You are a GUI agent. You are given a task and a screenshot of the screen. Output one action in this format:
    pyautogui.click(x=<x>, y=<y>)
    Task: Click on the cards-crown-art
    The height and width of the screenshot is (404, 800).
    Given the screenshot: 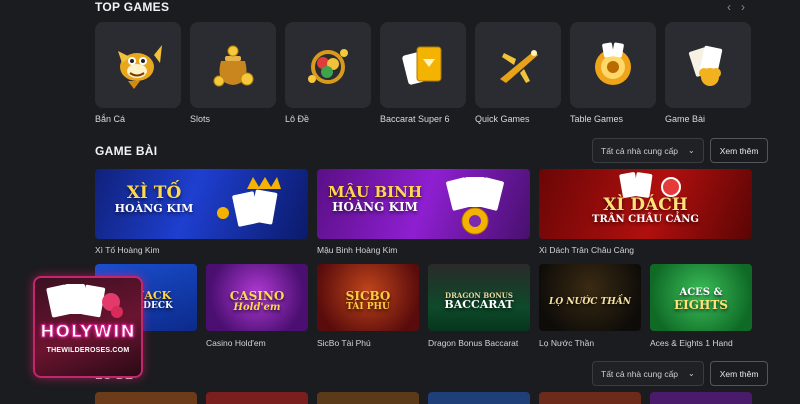 What is the action you would take?
    pyautogui.click(x=249, y=202)
    